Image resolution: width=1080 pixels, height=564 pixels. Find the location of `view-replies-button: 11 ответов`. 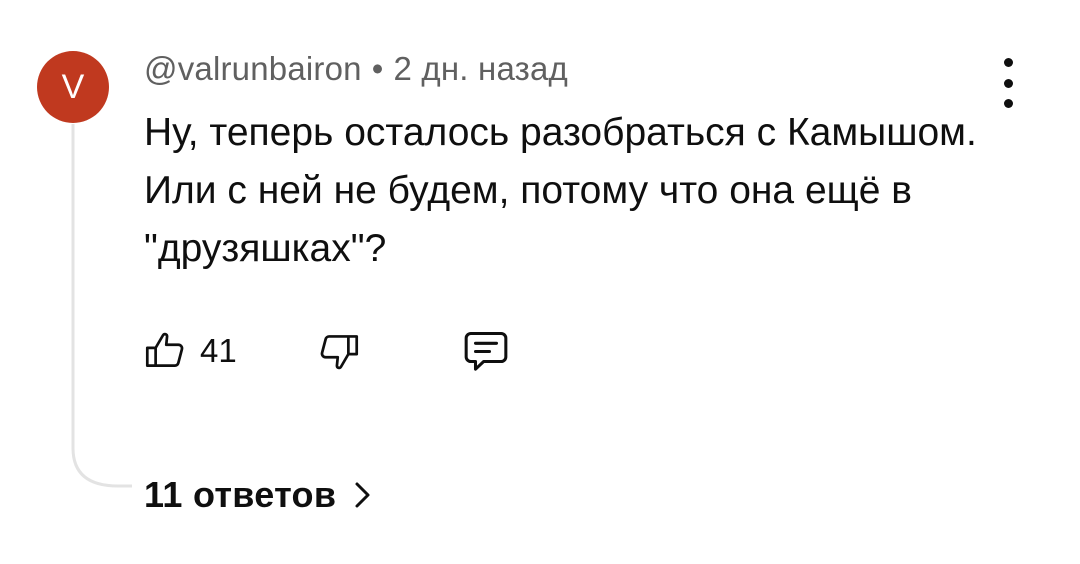

view-replies-button: 11 ответов is located at coordinates (259, 495).